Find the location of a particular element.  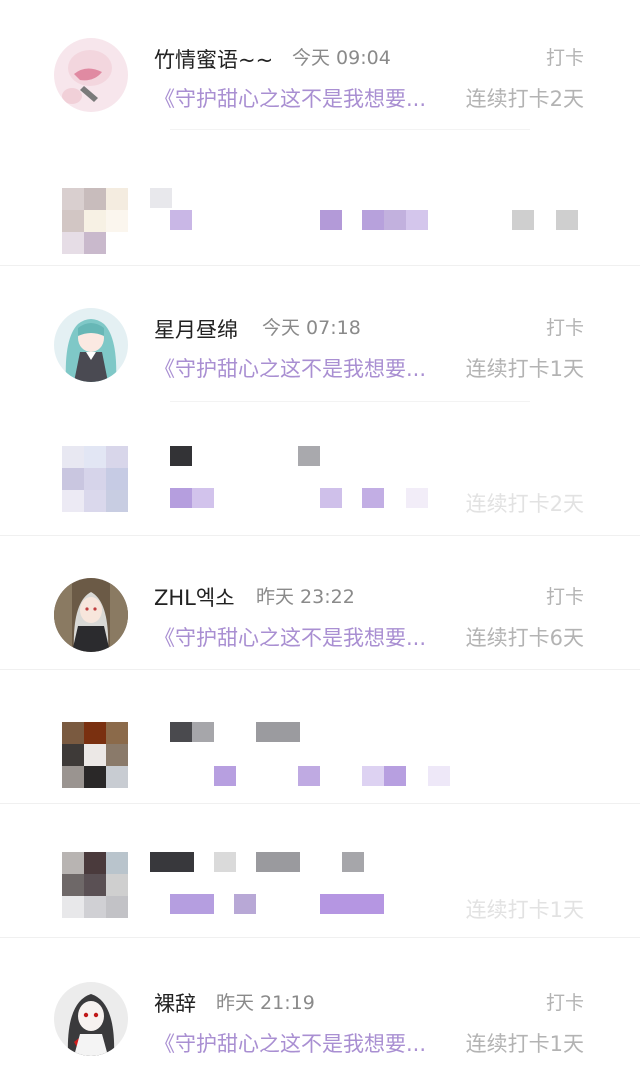

list-item-blurred: 连续打卡2天 is located at coordinates (320, 469).